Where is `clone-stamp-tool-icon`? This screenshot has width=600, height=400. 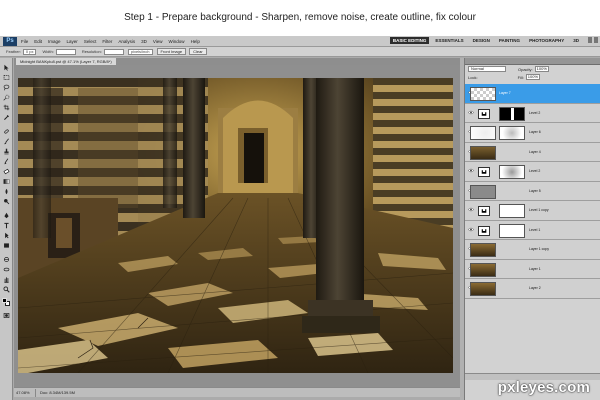 clone-stamp-tool-icon is located at coordinates (6, 151).